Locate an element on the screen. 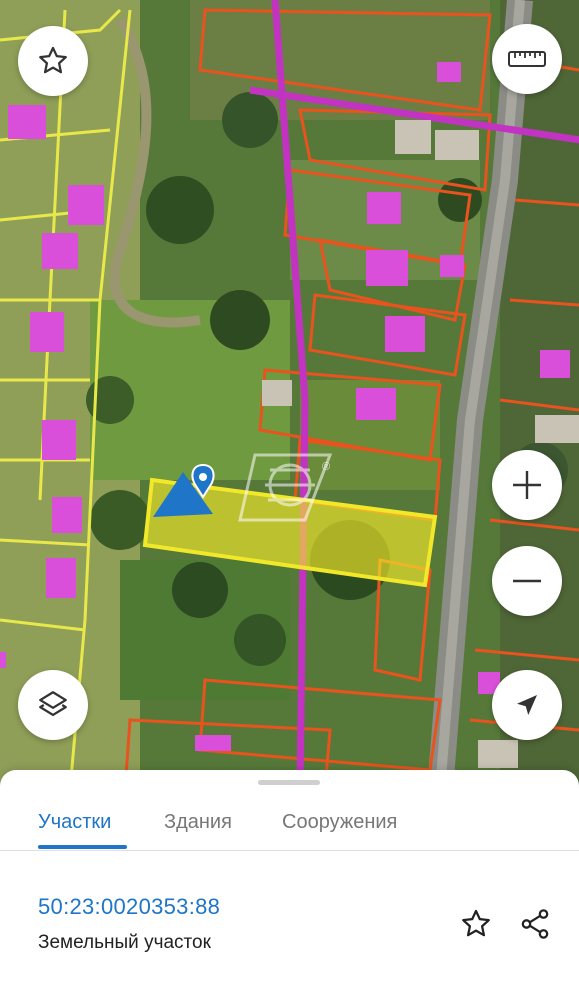  share-button is located at coordinates (535, 924).